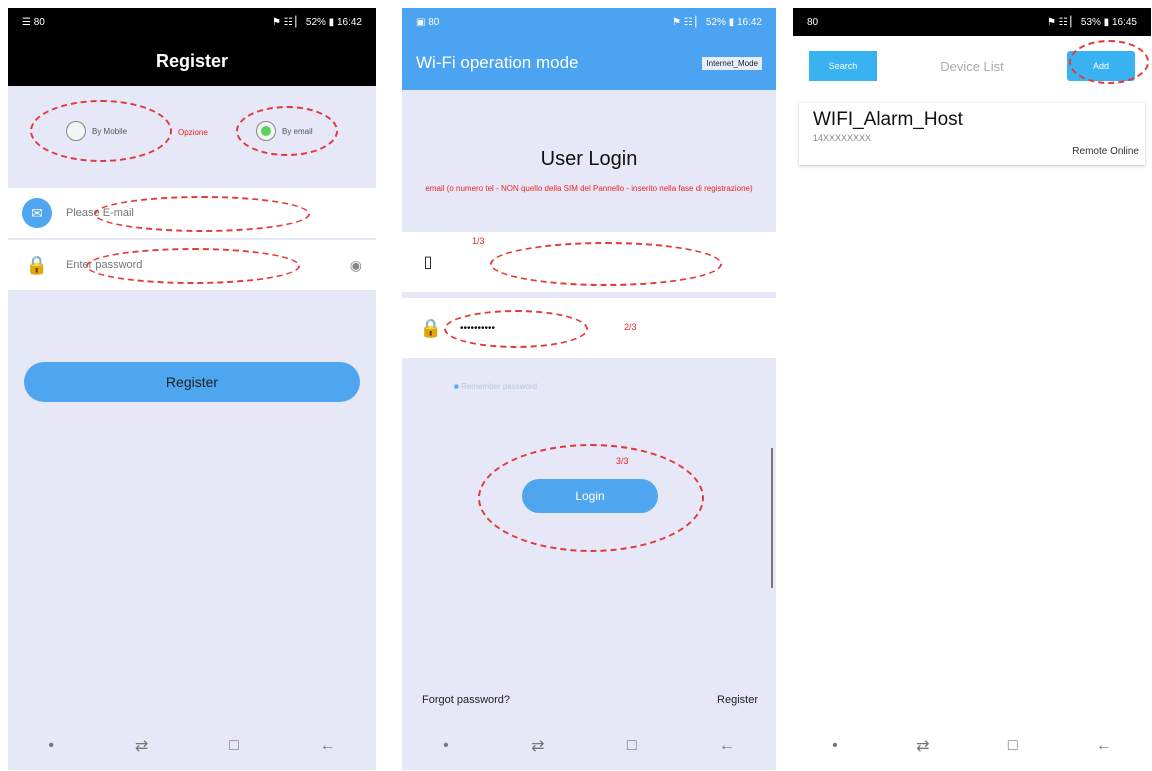 The width and height of the screenshot is (1152, 771). Describe the element at coordinates (590, 496) in the screenshot. I see `login-button: Login` at that location.